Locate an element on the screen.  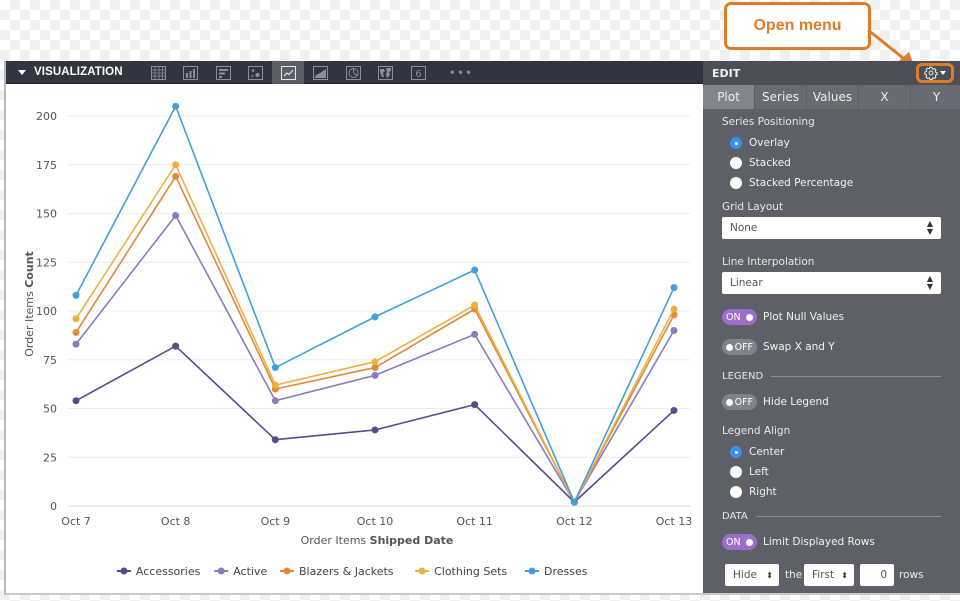
single-value-glyph: 6 is located at coordinates (418, 74).